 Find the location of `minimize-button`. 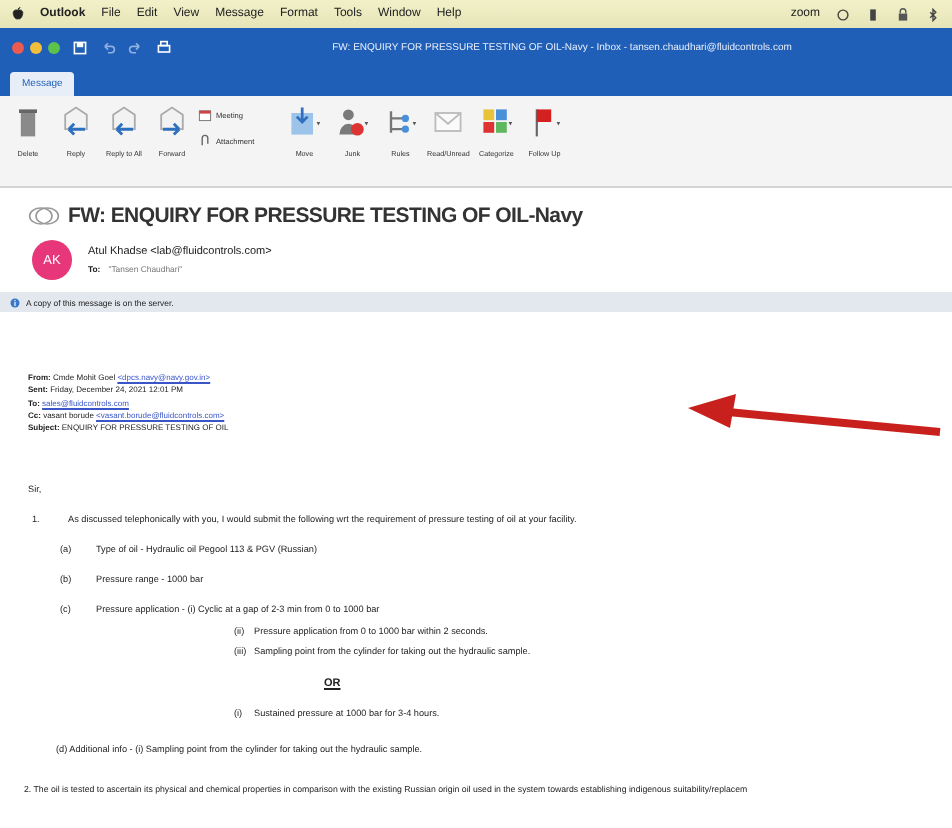

minimize-button is located at coordinates (36, 48).